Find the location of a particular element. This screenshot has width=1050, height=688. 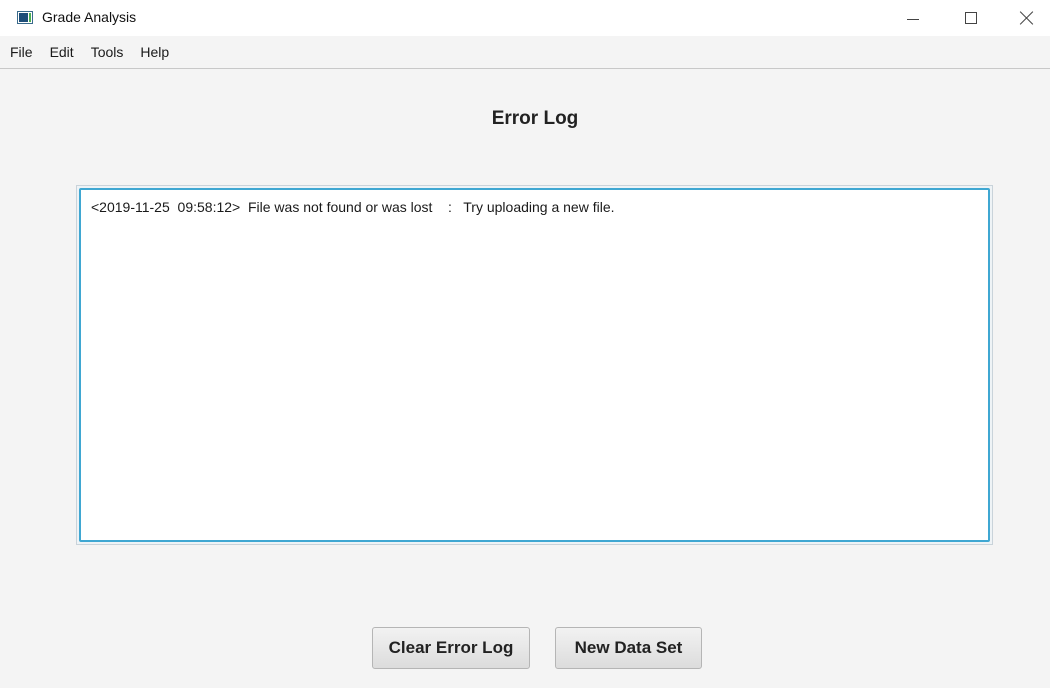

close-button is located at coordinates (1027, 18).